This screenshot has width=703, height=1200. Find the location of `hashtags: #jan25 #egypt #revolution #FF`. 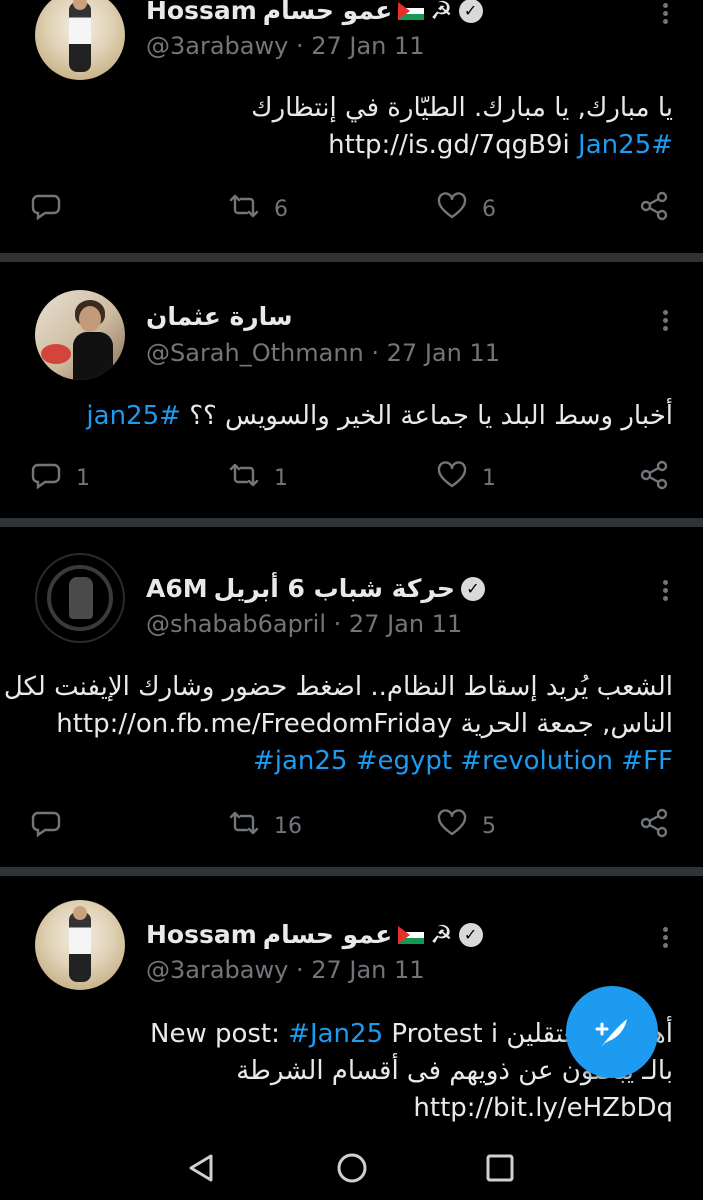

hashtags: #jan25 #egypt #revolution #FF is located at coordinates (346, 761).